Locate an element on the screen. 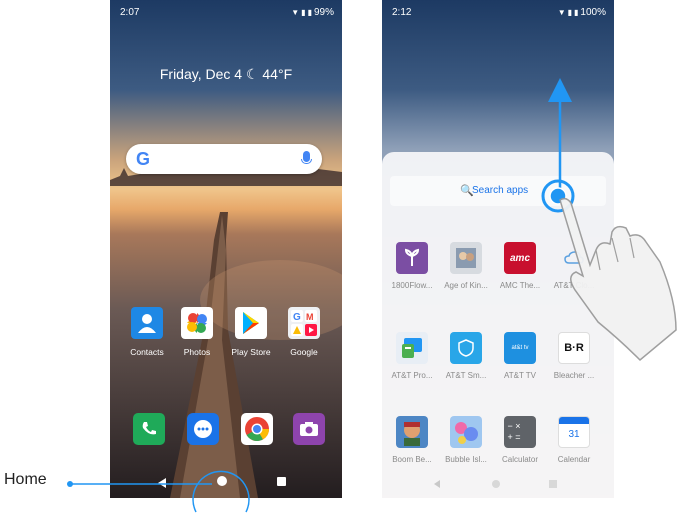  swipe-up-arrow-head is located at coordinates (560, 90).